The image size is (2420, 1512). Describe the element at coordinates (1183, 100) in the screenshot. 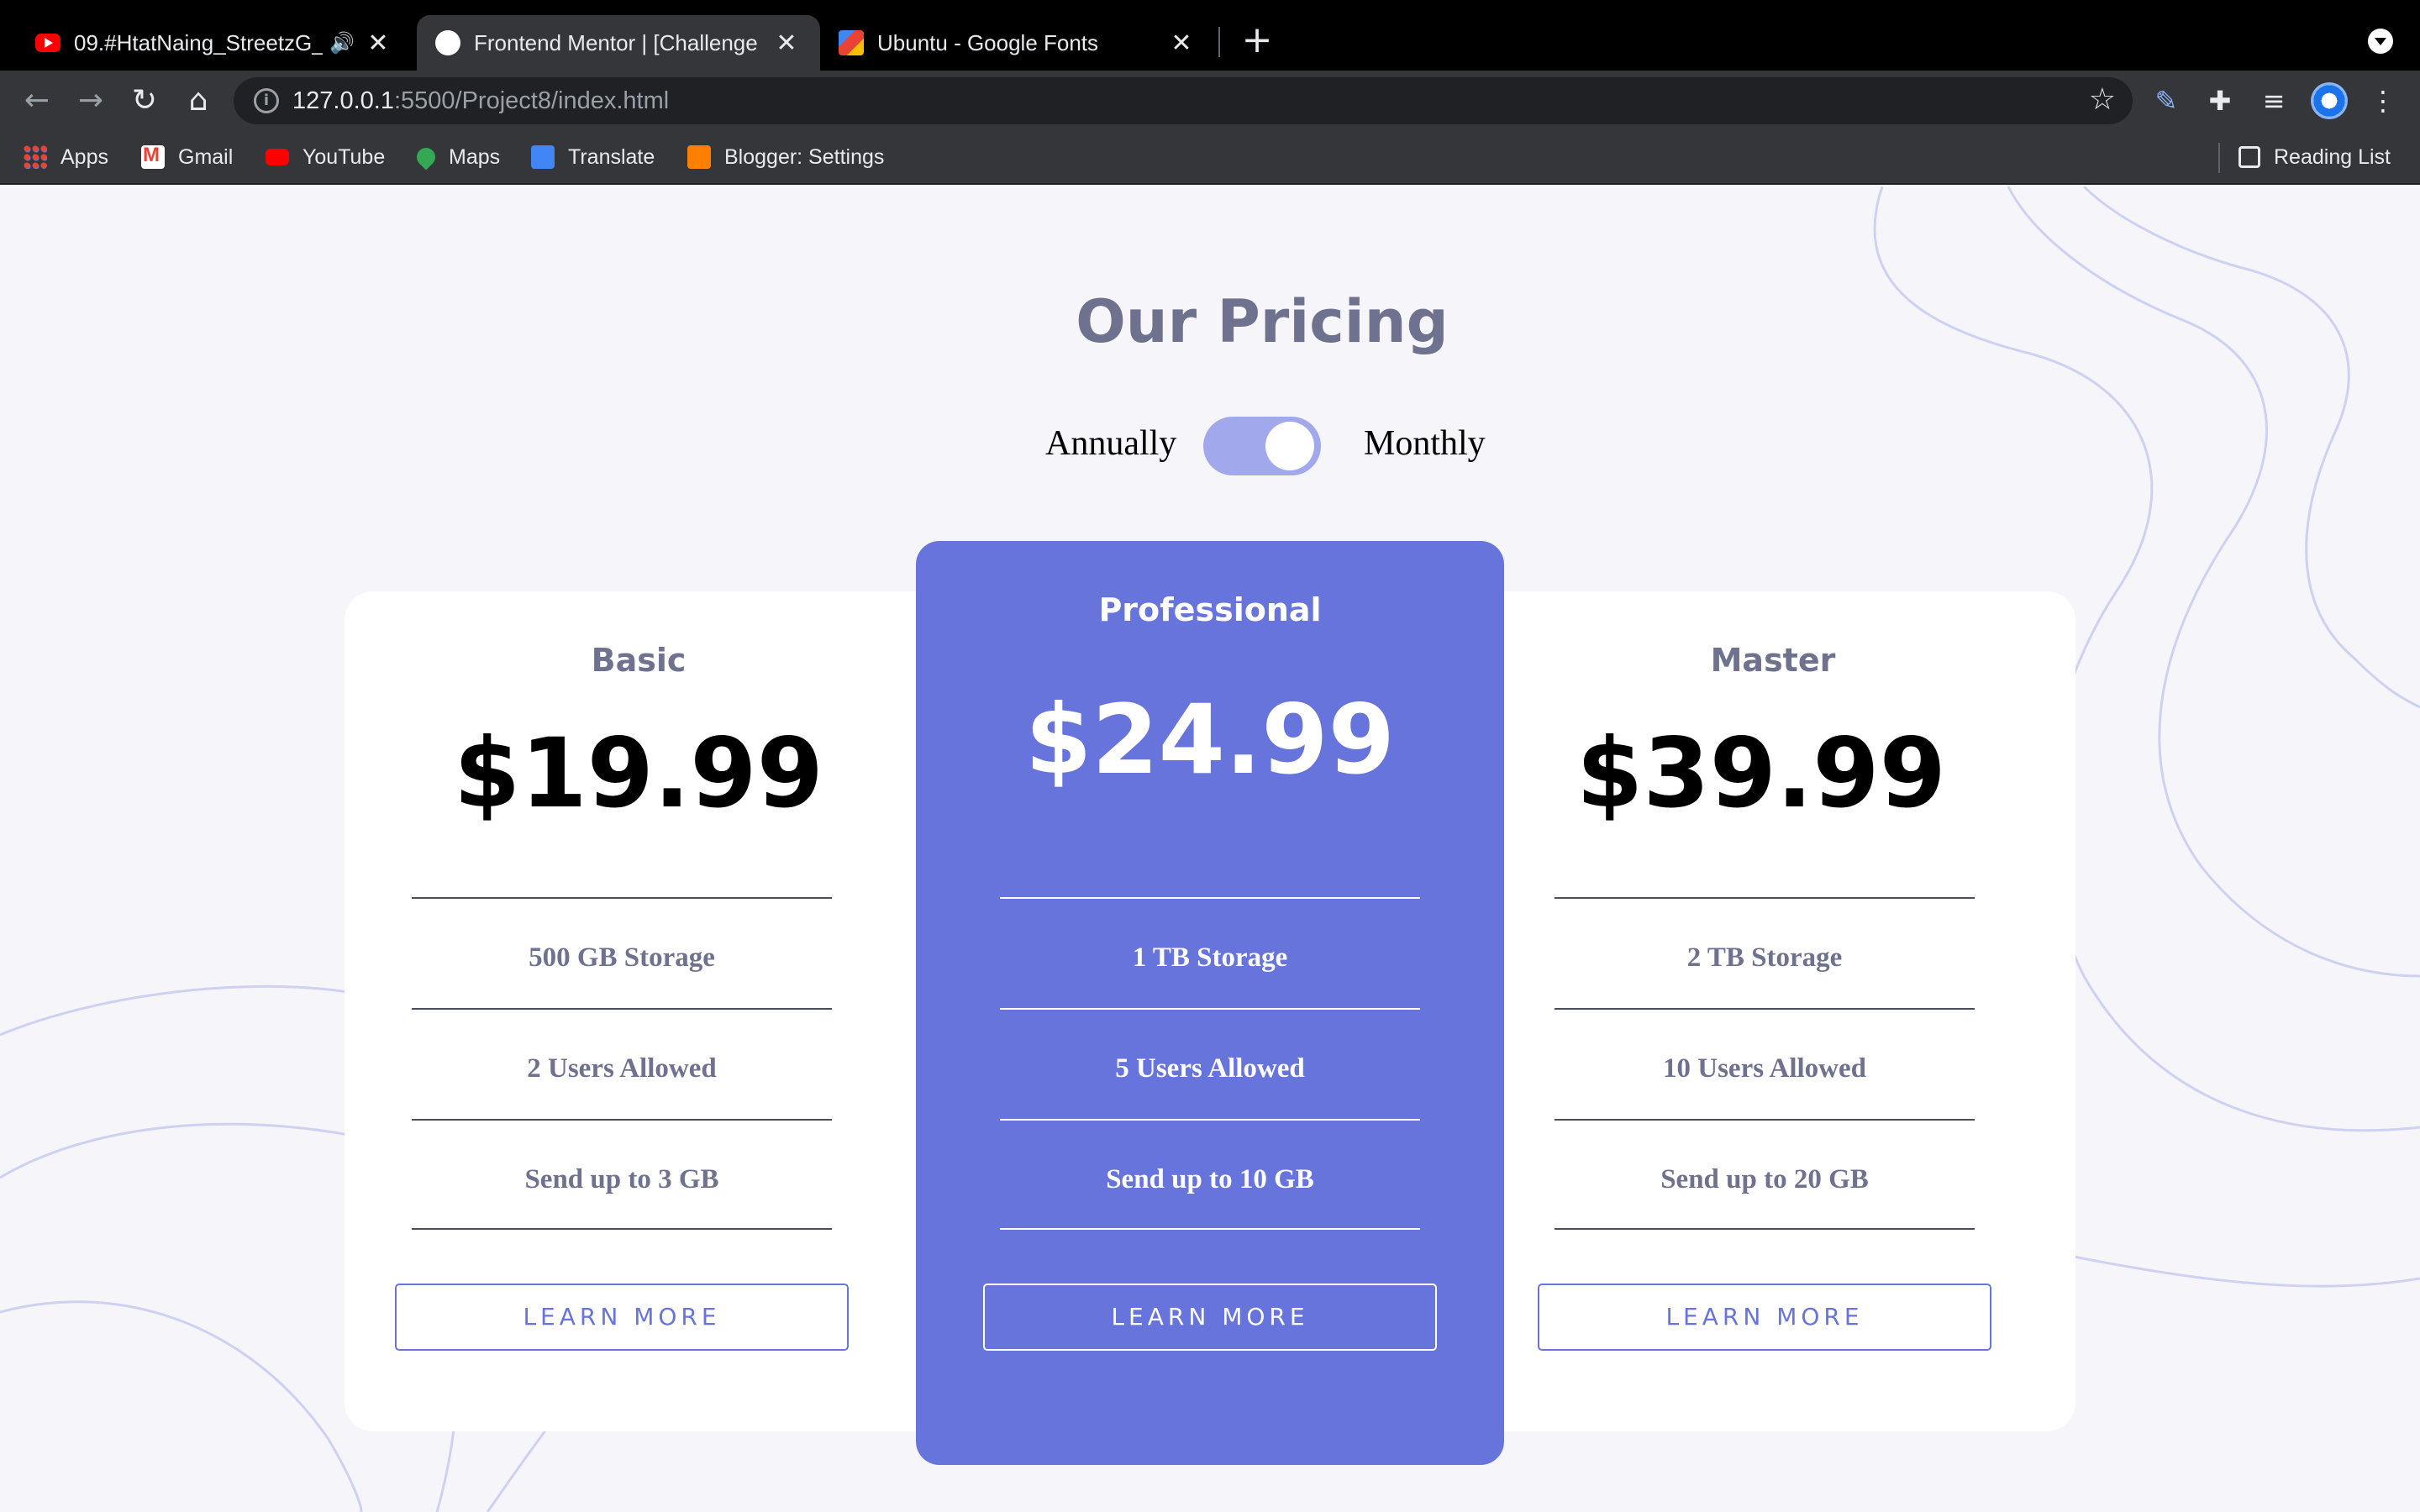

I see `address-bar: i 127.0.0.1:5500/Project8/index.html ☆` at that location.